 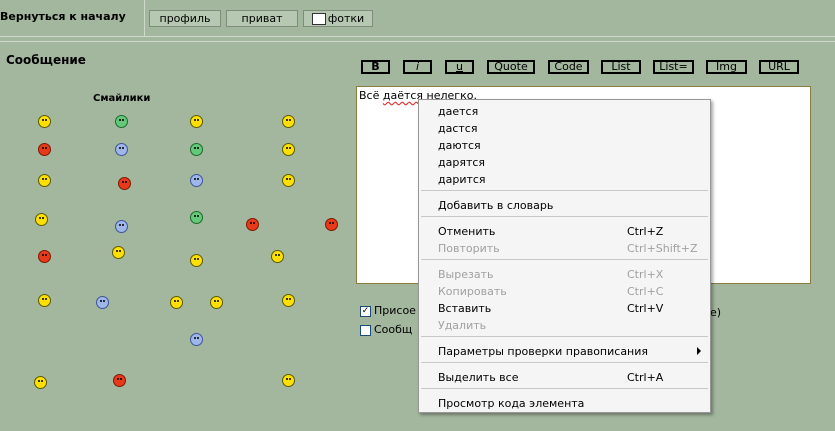 What do you see at coordinates (417, 67) in the screenshot?
I see `italic-button: i` at bounding box center [417, 67].